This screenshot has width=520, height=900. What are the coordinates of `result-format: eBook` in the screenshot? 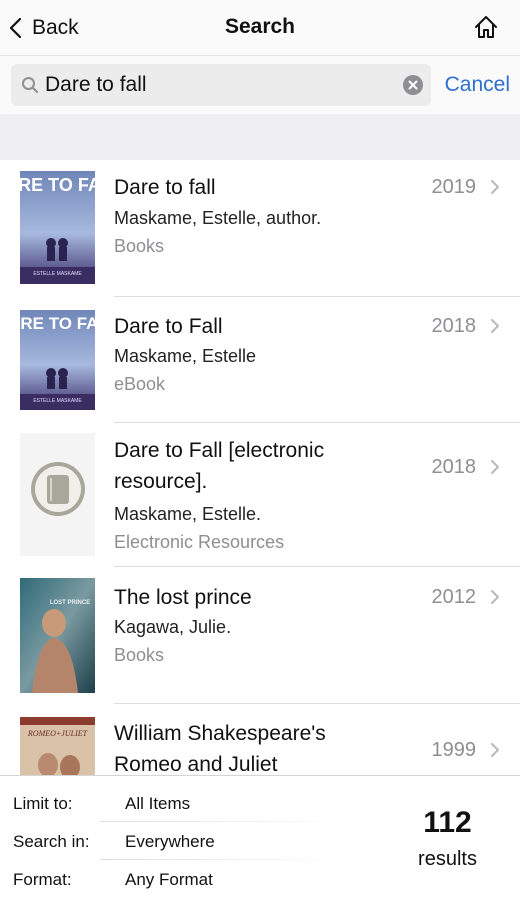 It's located at (140, 384).